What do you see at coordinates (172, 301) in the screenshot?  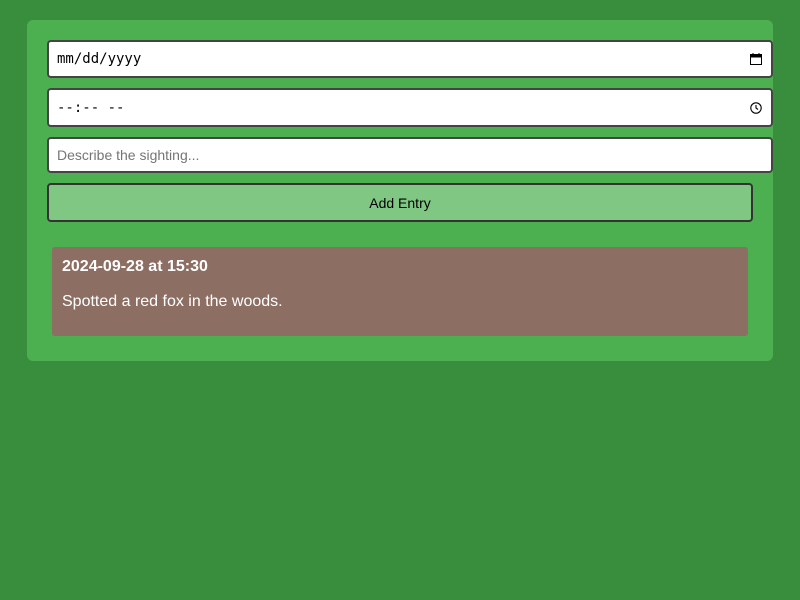 I see `entry-description: Spotted a red fox in the woods.` at bounding box center [172, 301].